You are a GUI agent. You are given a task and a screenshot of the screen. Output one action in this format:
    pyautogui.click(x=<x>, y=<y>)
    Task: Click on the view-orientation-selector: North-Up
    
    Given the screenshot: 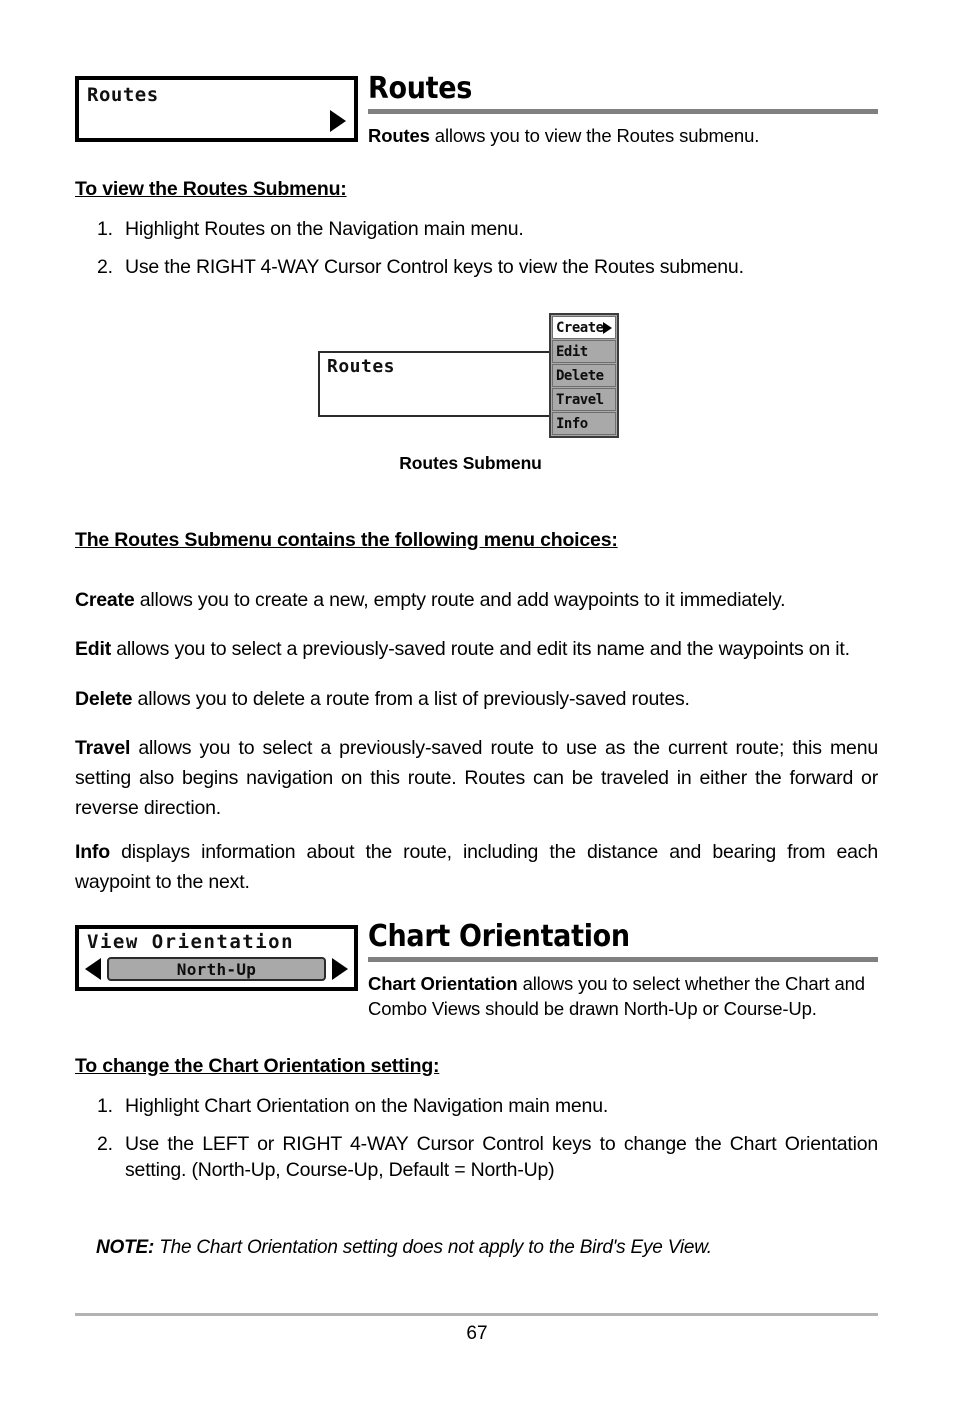 What is the action you would take?
    pyautogui.click(x=216, y=969)
    